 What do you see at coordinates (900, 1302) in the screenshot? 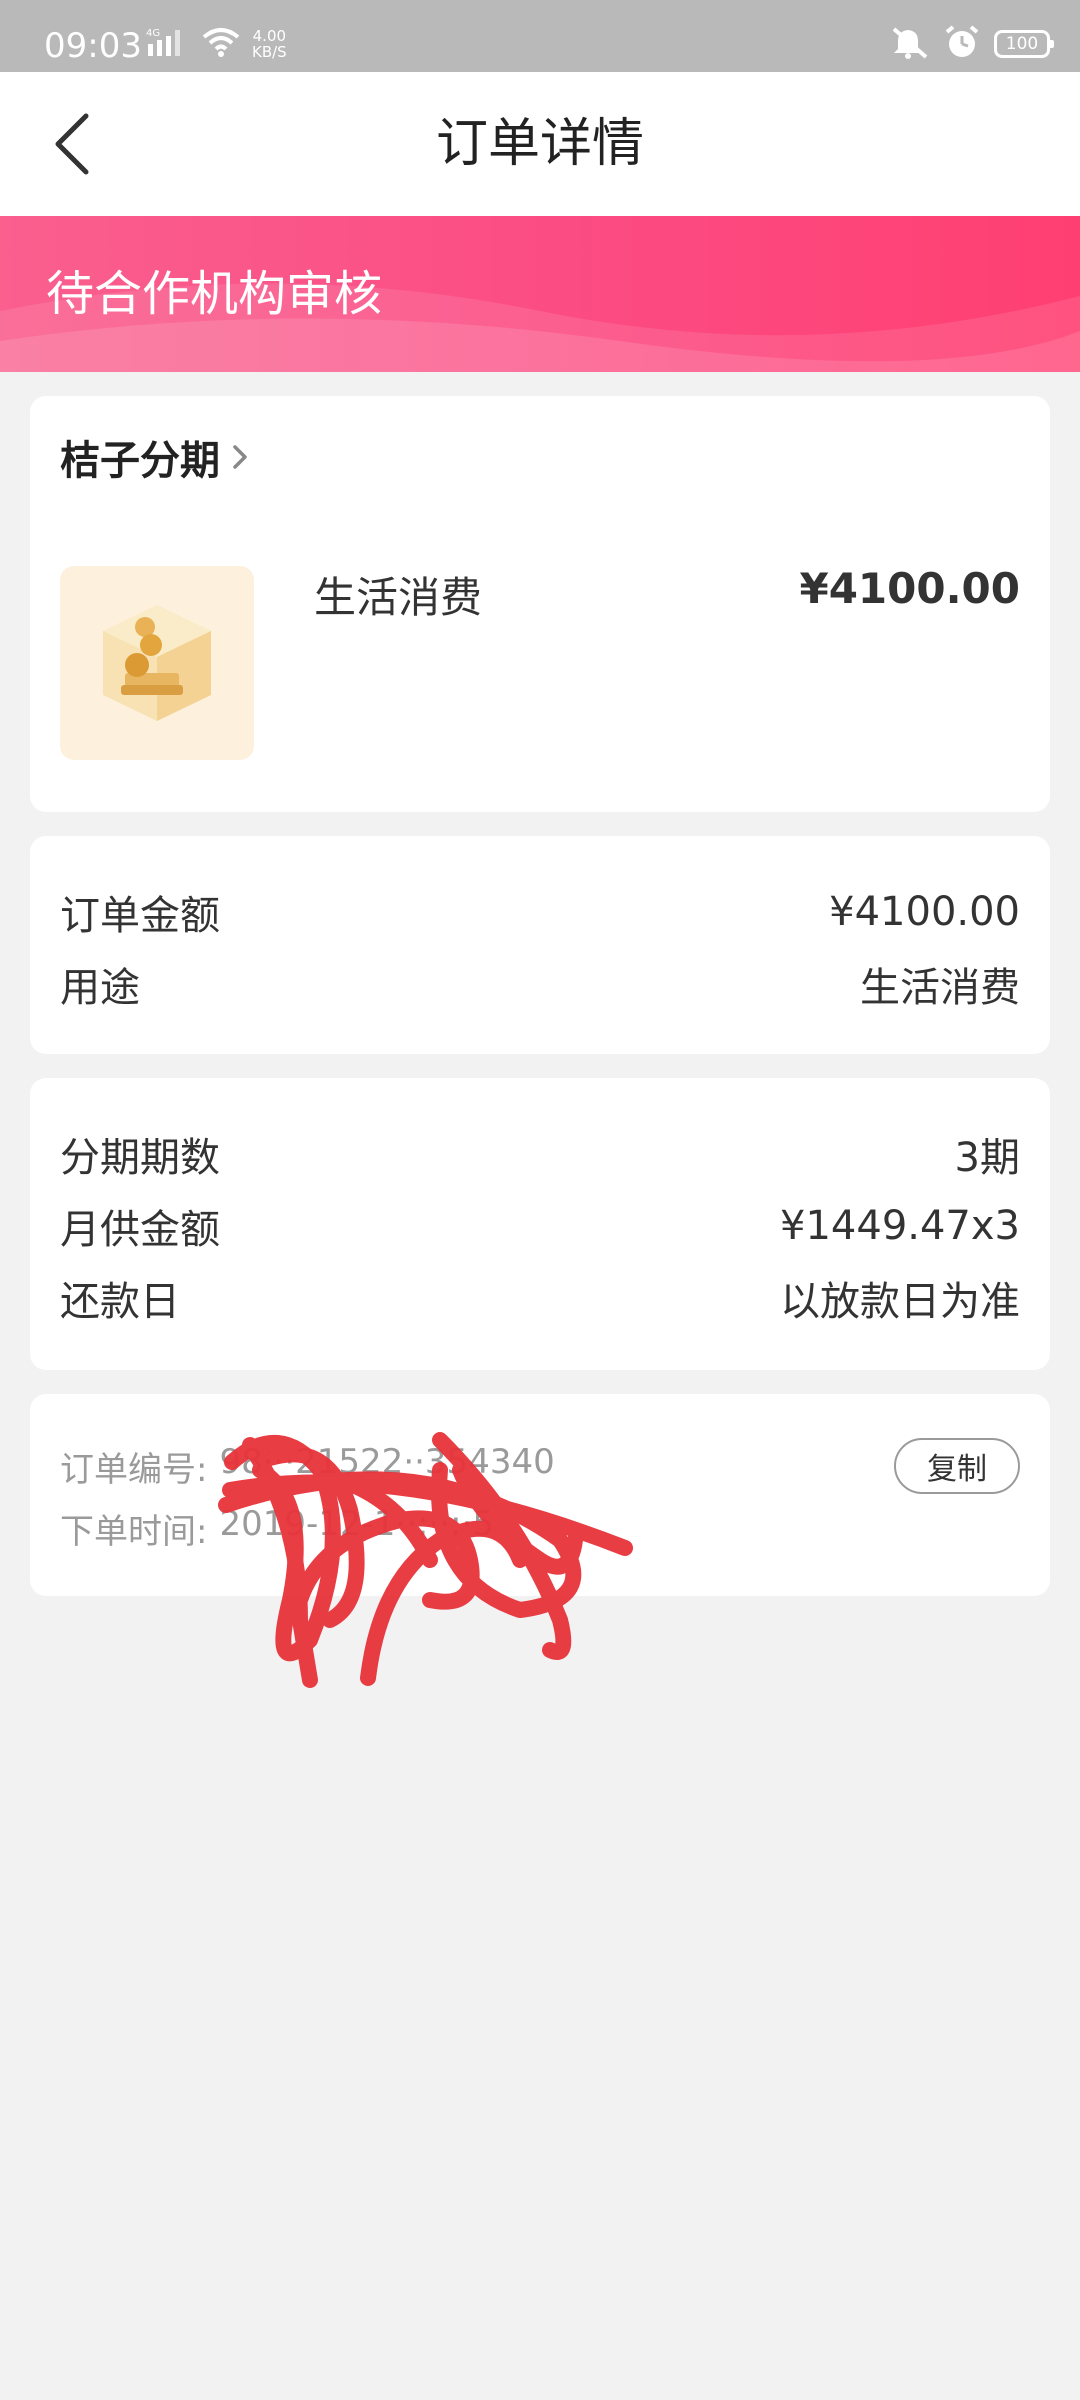
I see `repayment-date-value: 以放款日为准` at bounding box center [900, 1302].